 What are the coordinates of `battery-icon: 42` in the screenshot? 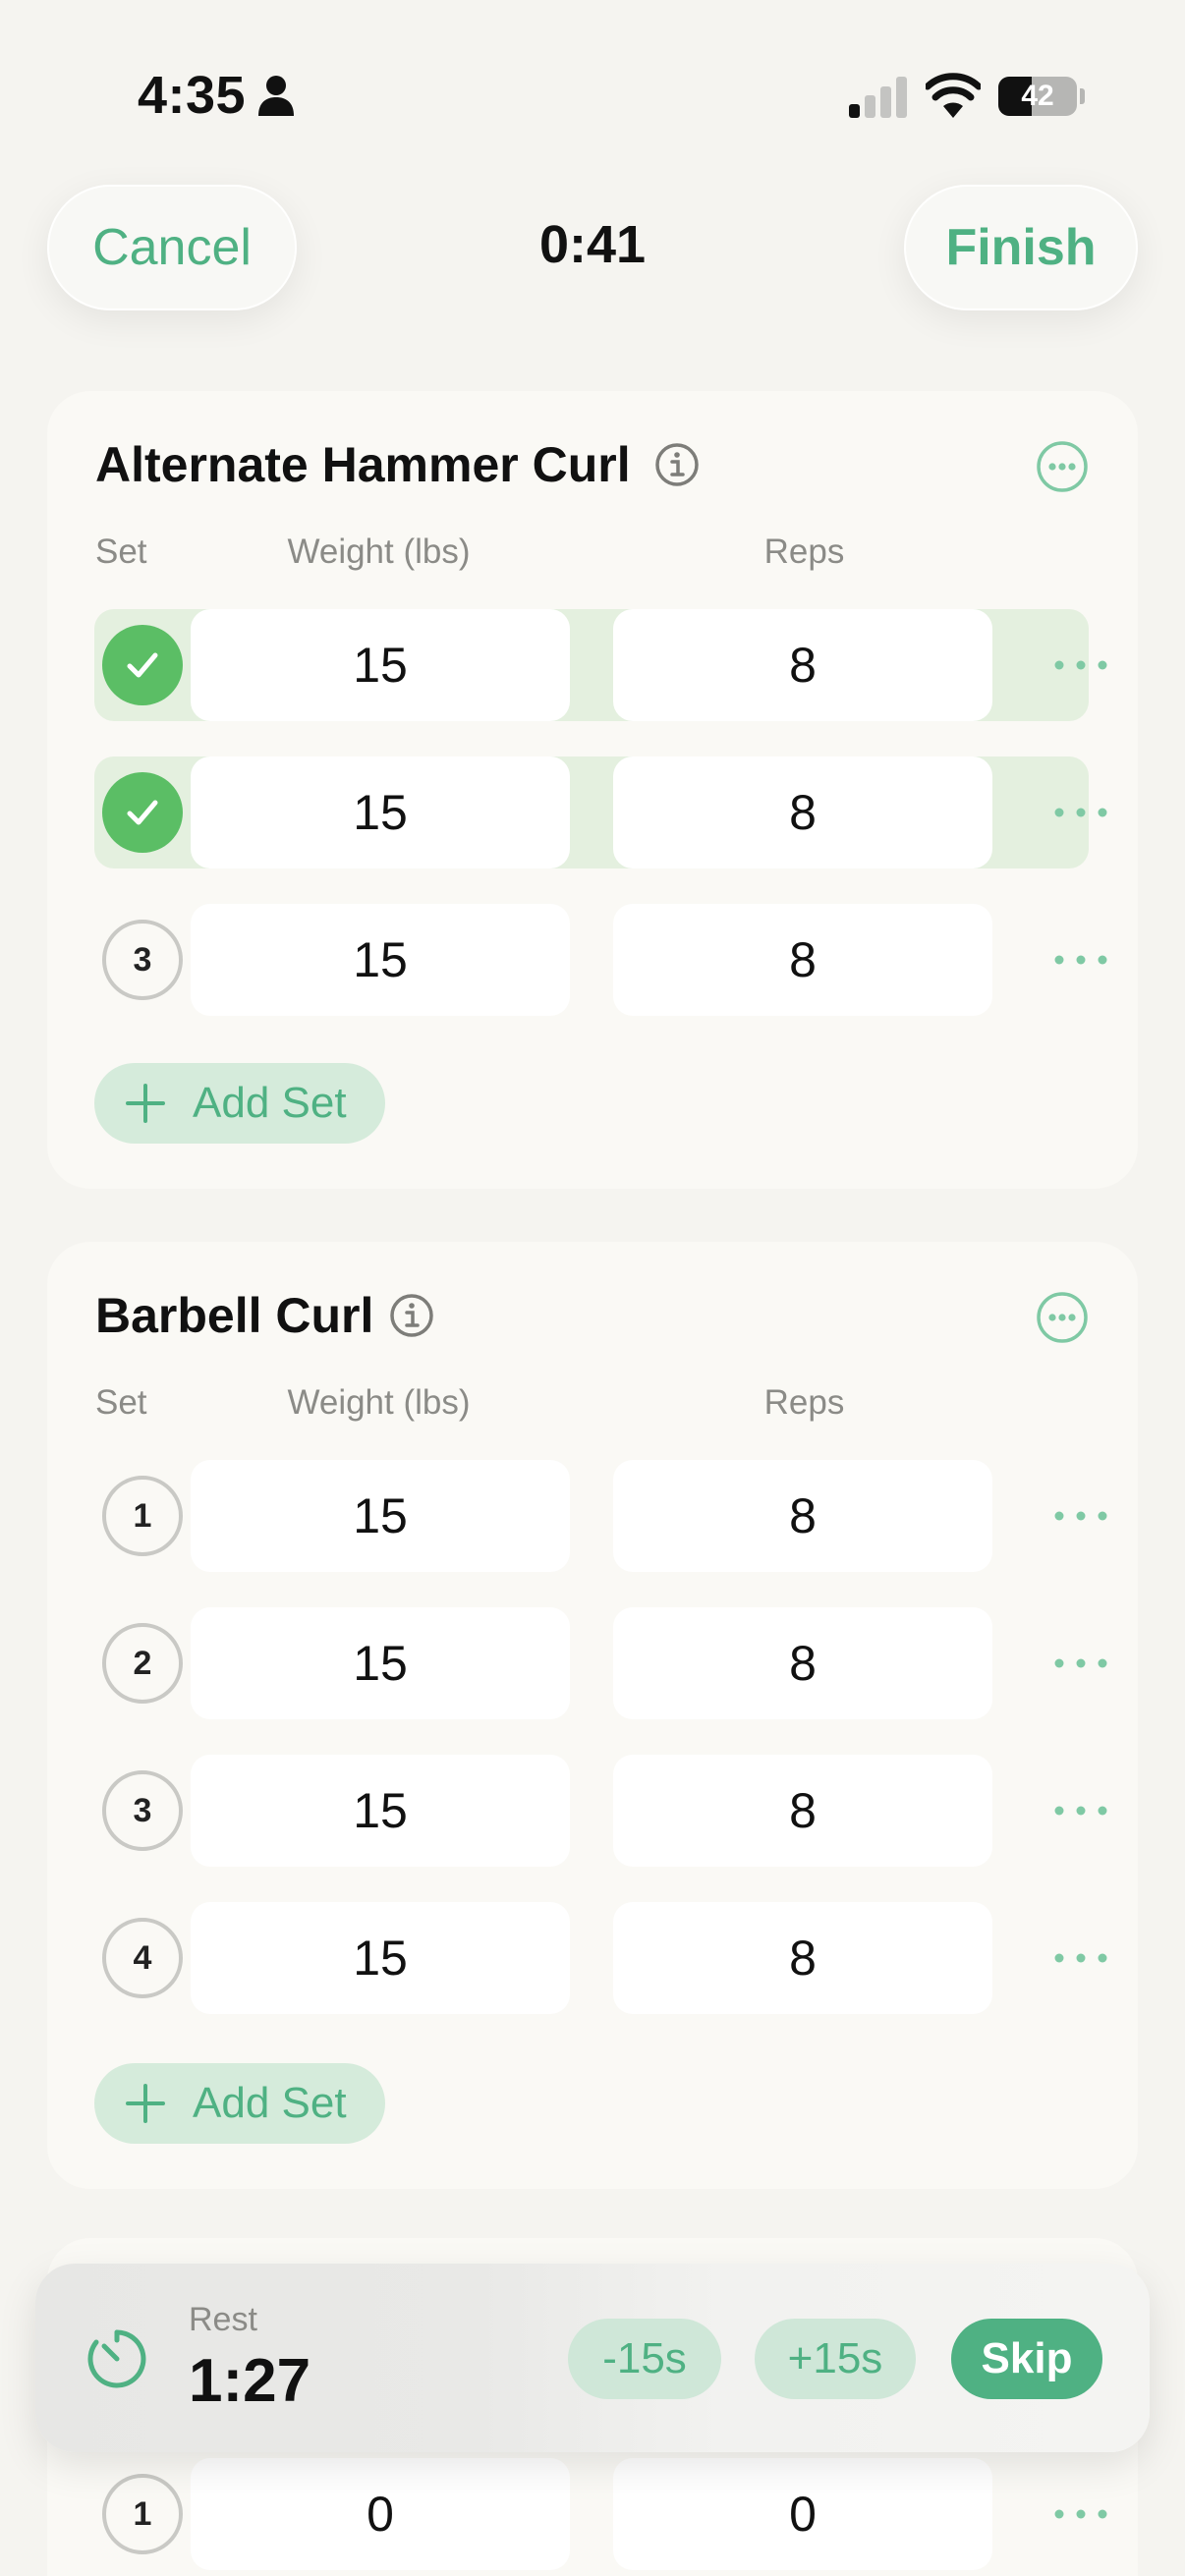 It's located at (1038, 96).